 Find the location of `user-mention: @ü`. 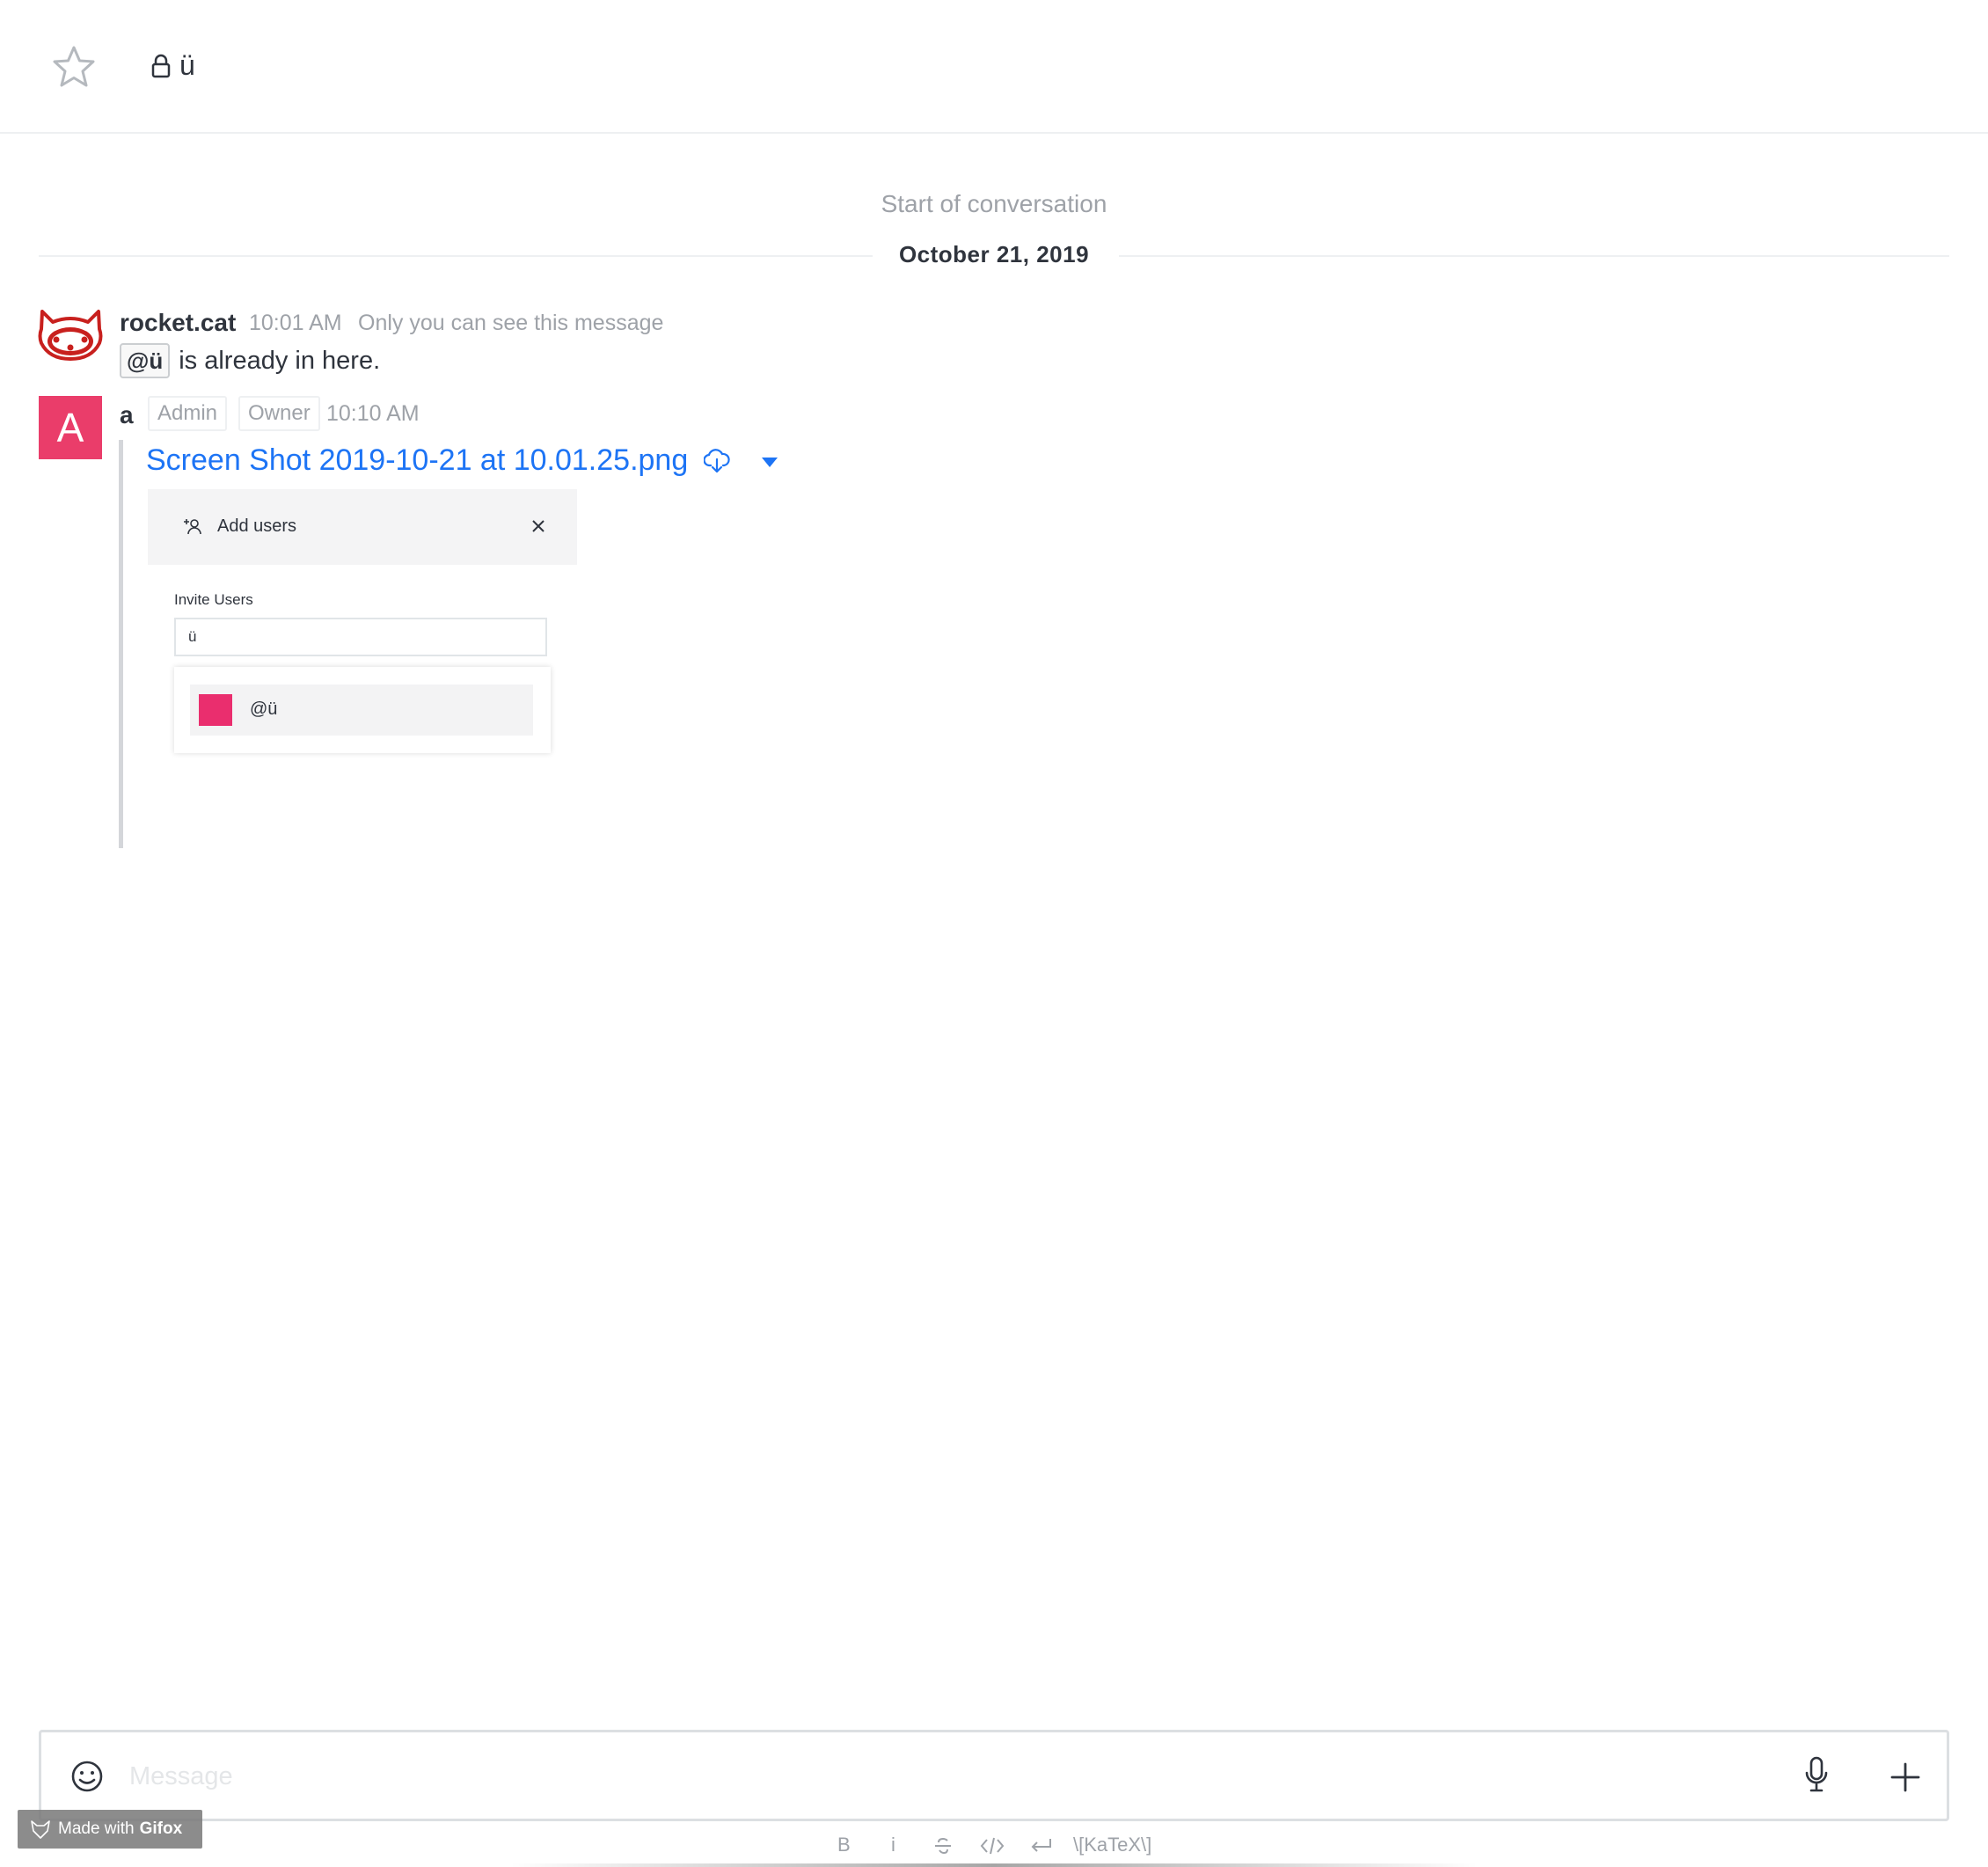

user-mention: @ü is located at coordinates (145, 360).